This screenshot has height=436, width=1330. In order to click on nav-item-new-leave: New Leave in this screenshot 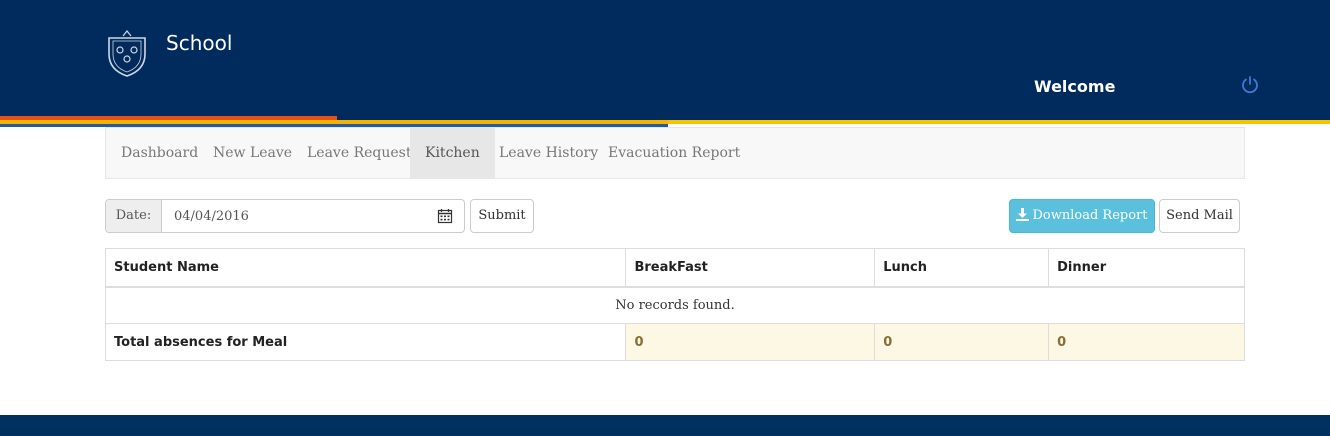, I will do `click(252, 153)`.